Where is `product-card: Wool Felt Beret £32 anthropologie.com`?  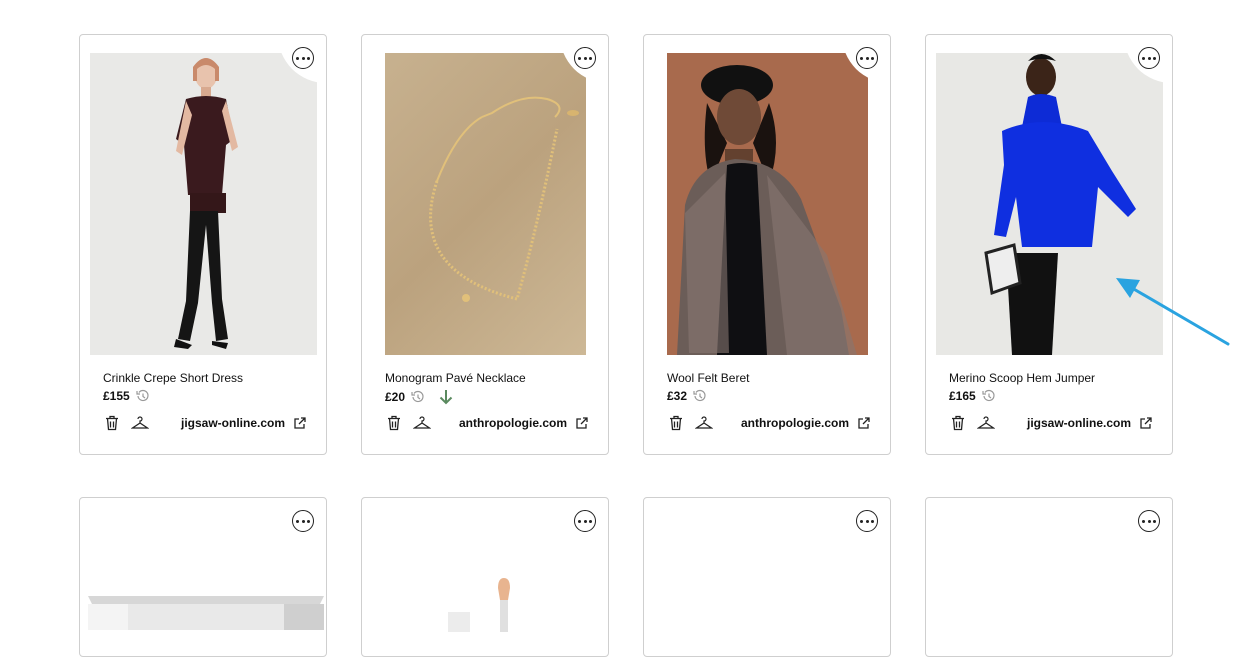
product-card: Wool Felt Beret £32 anthropologie.com is located at coordinates (767, 244).